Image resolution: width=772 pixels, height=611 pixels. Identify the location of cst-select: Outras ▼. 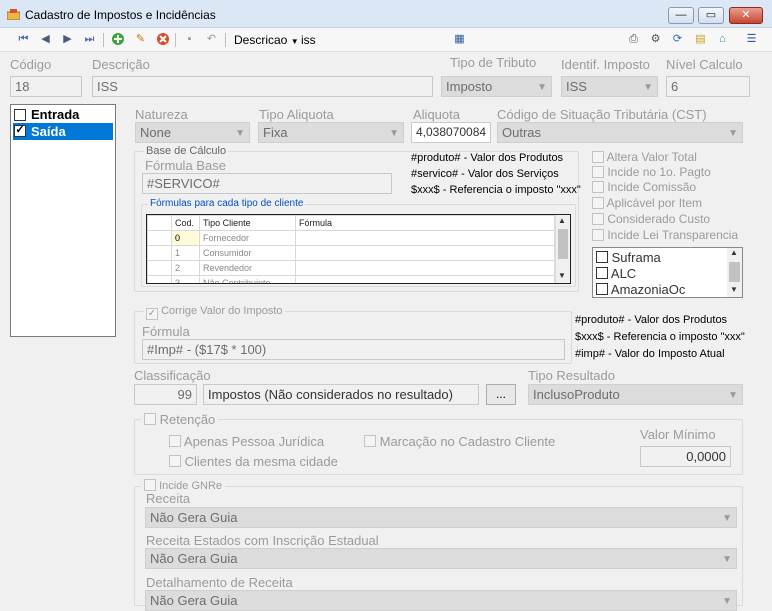
(620, 132).